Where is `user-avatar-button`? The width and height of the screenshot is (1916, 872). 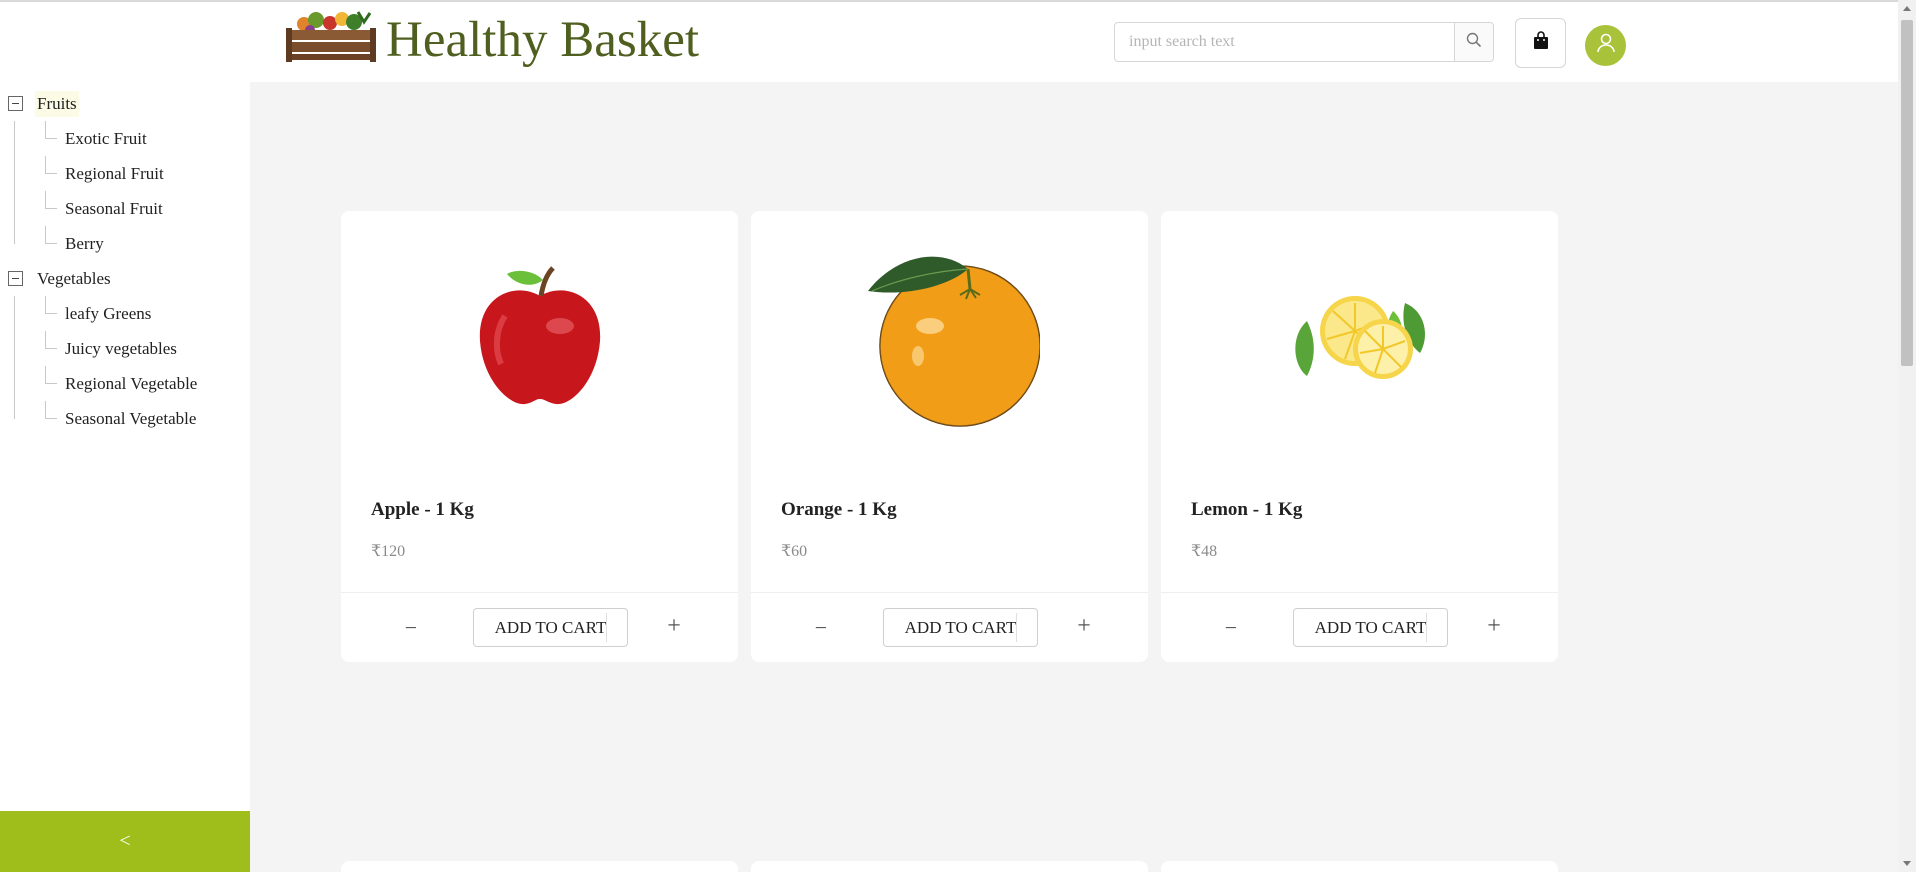
user-avatar-button is located at coordinates (1605, 45).